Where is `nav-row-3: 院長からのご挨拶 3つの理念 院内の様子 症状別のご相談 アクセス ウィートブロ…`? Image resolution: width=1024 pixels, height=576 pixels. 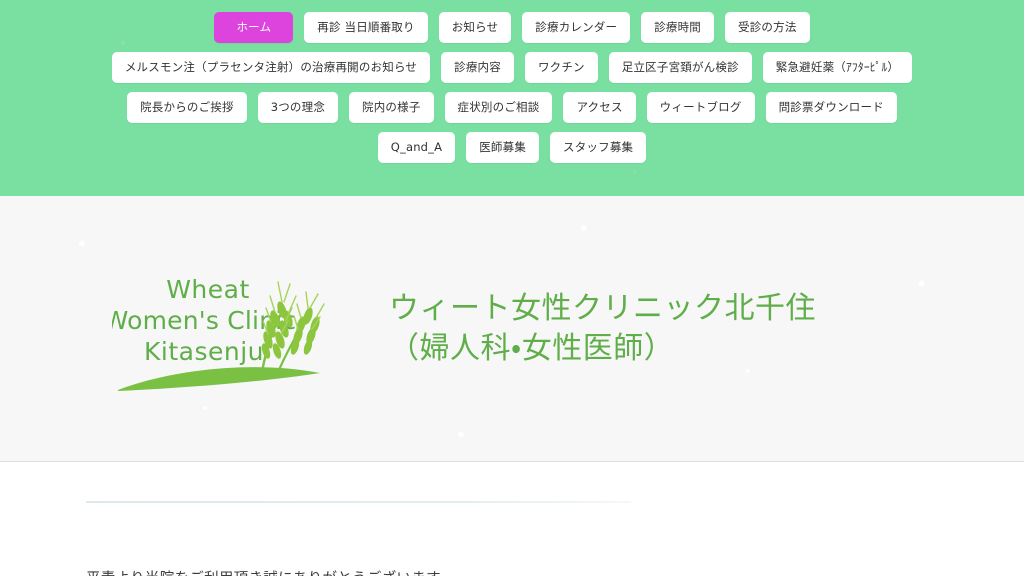 nav-row-3: 院長からのご挨拶 3つの理念 院内の様子 症状別のご相談 アクセス ウィートブロ… is located at coordinates (512, 107).